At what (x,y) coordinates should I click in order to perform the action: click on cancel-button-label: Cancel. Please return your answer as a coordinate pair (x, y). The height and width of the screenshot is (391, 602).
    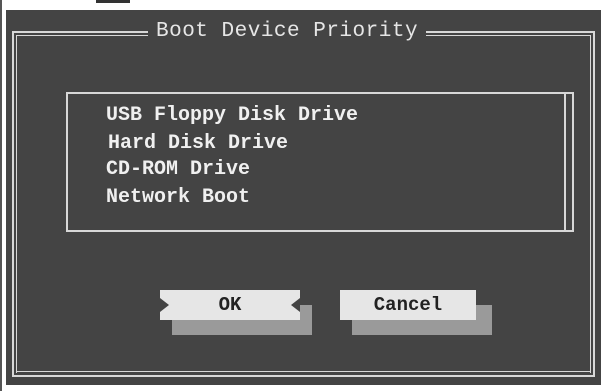
    Looking at the image, I should click on (408, 305).